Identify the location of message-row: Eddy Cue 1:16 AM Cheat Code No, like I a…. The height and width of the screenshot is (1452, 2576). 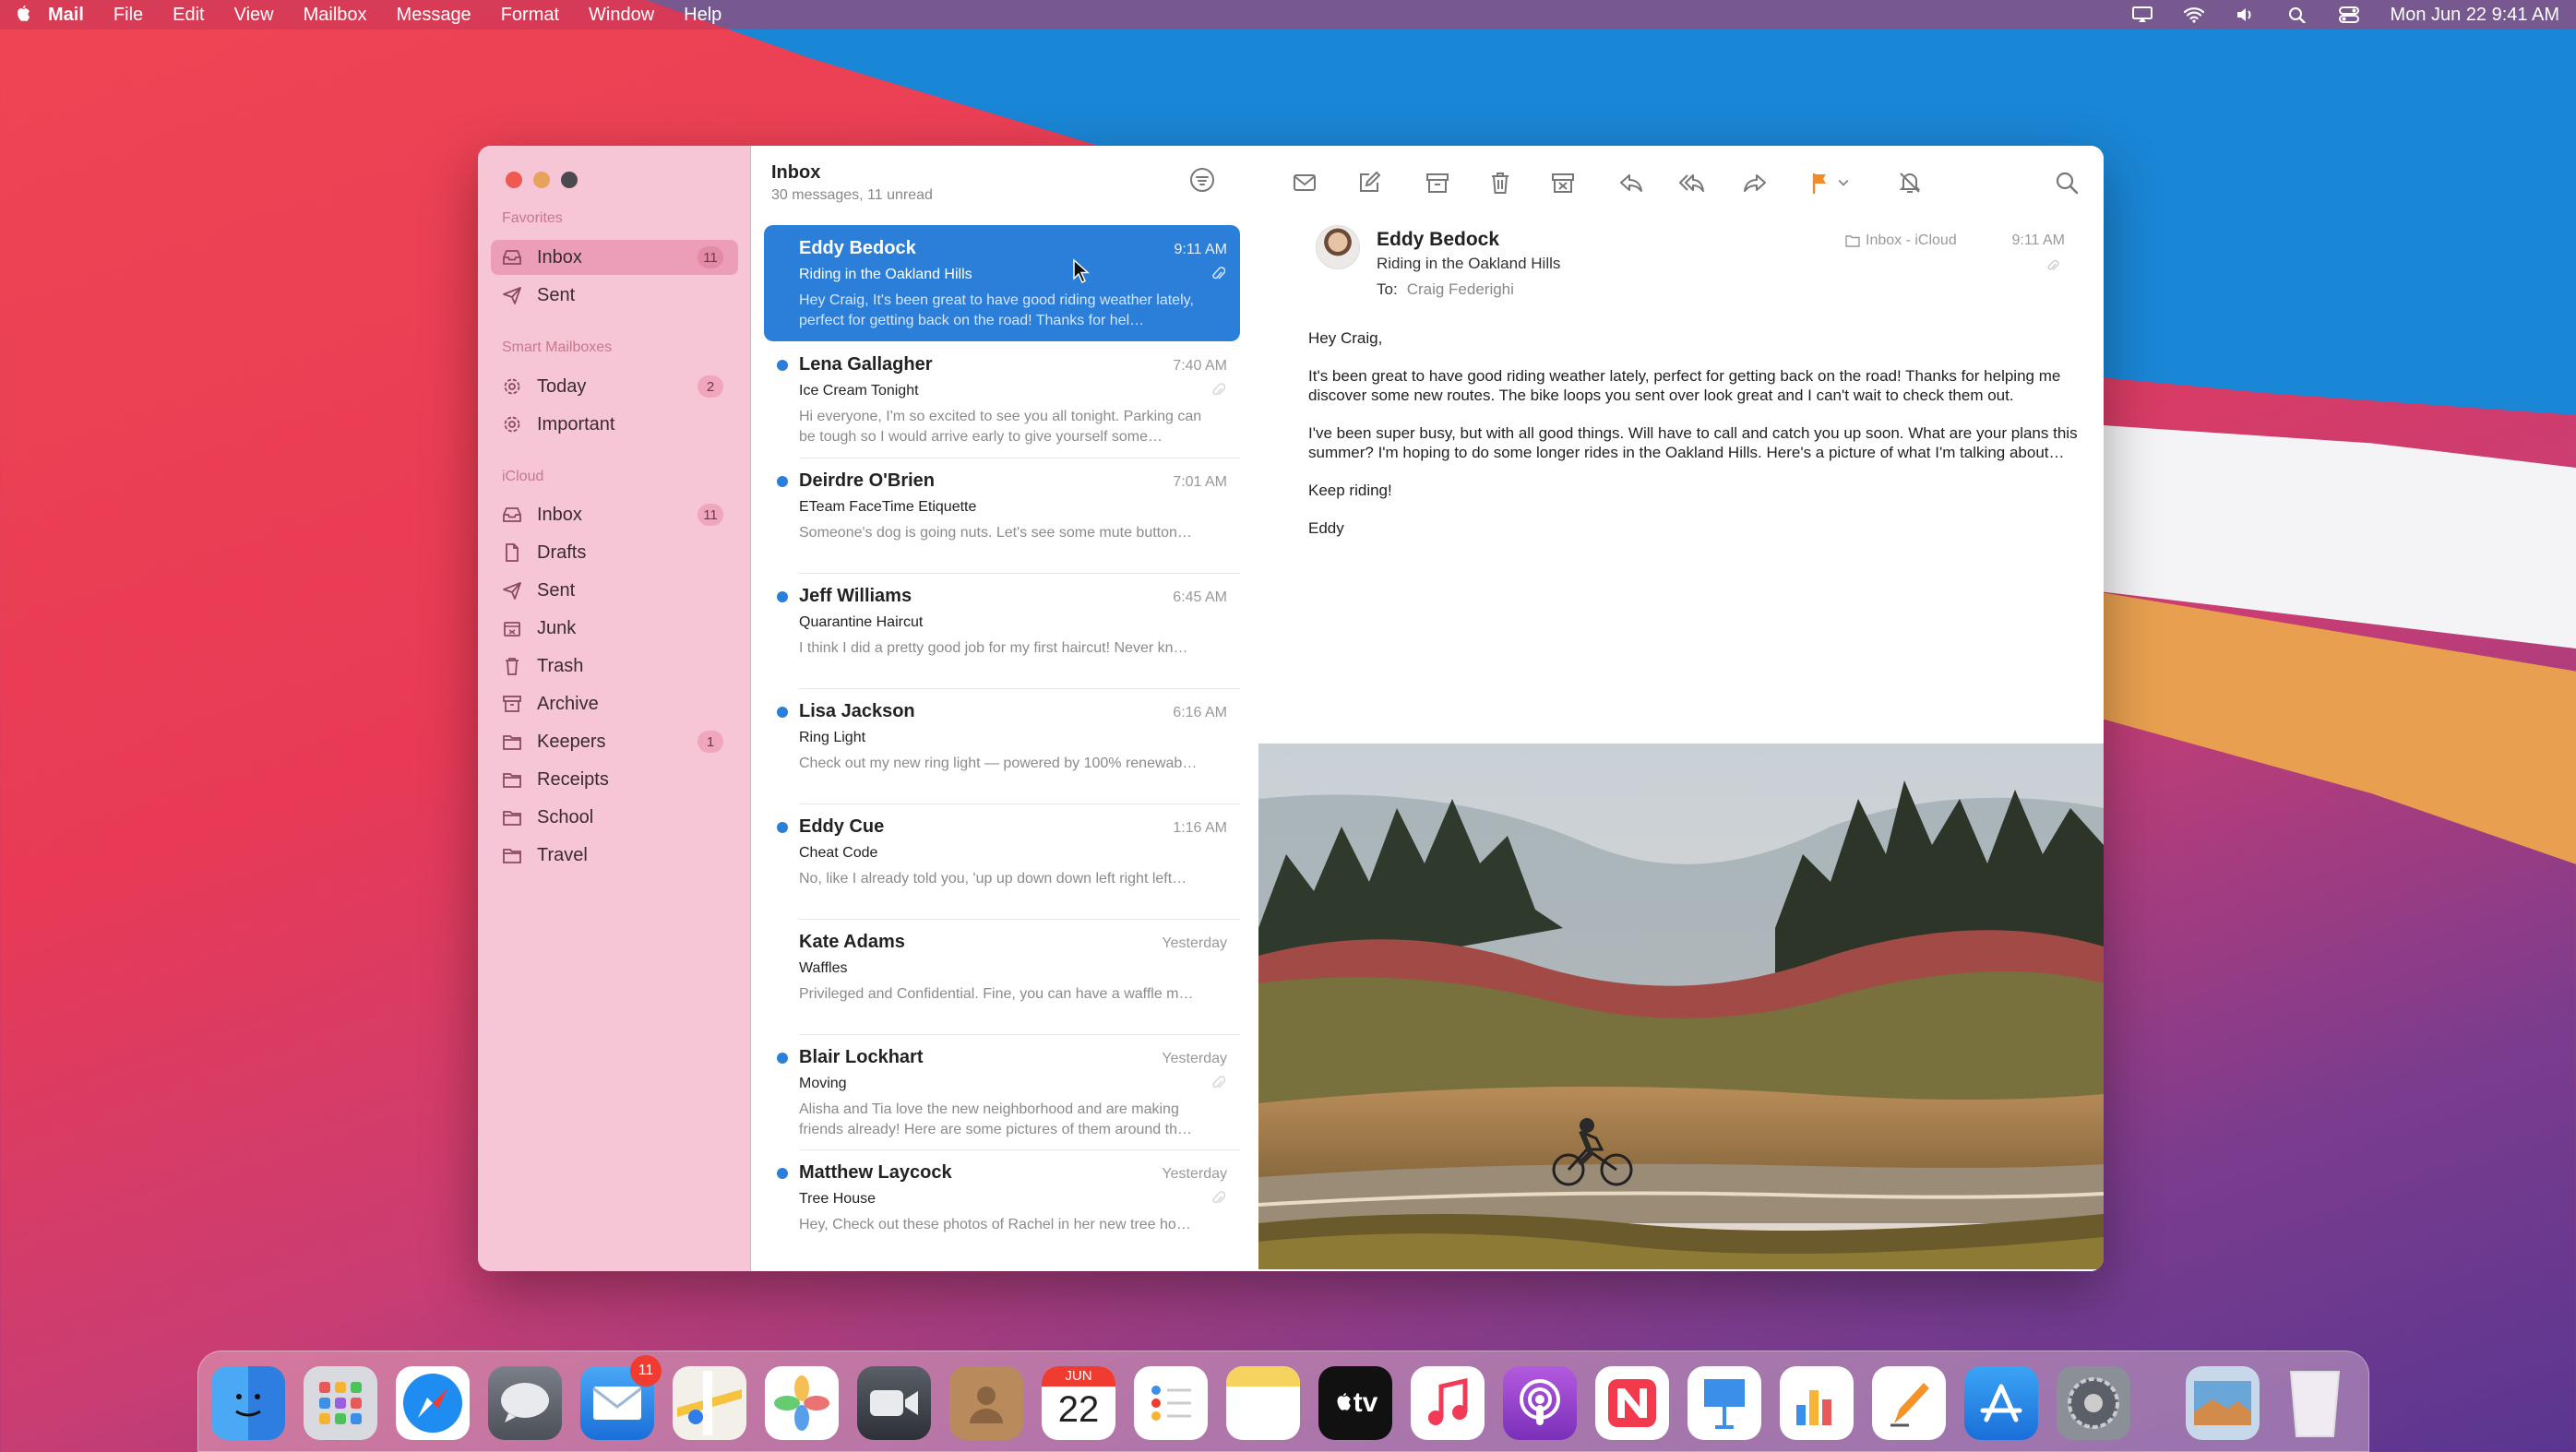
(1002, 861).